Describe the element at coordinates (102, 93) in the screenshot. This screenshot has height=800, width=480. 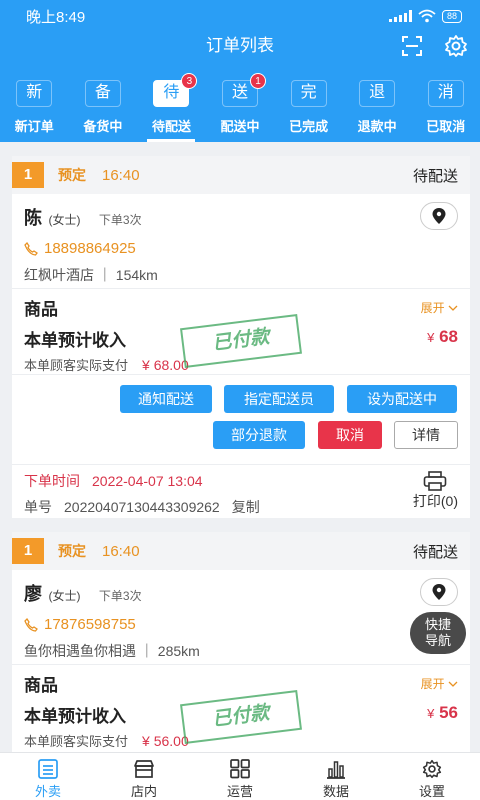
I see `tab-icon-box: 备` at that location.